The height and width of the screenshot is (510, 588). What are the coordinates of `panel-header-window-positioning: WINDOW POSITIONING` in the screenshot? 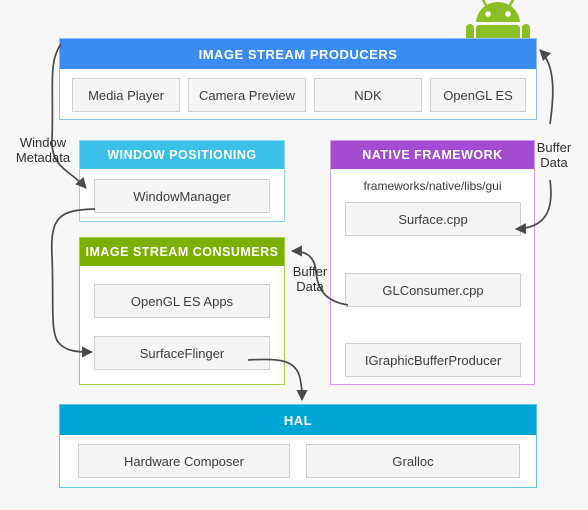 It's located at (182, 155).